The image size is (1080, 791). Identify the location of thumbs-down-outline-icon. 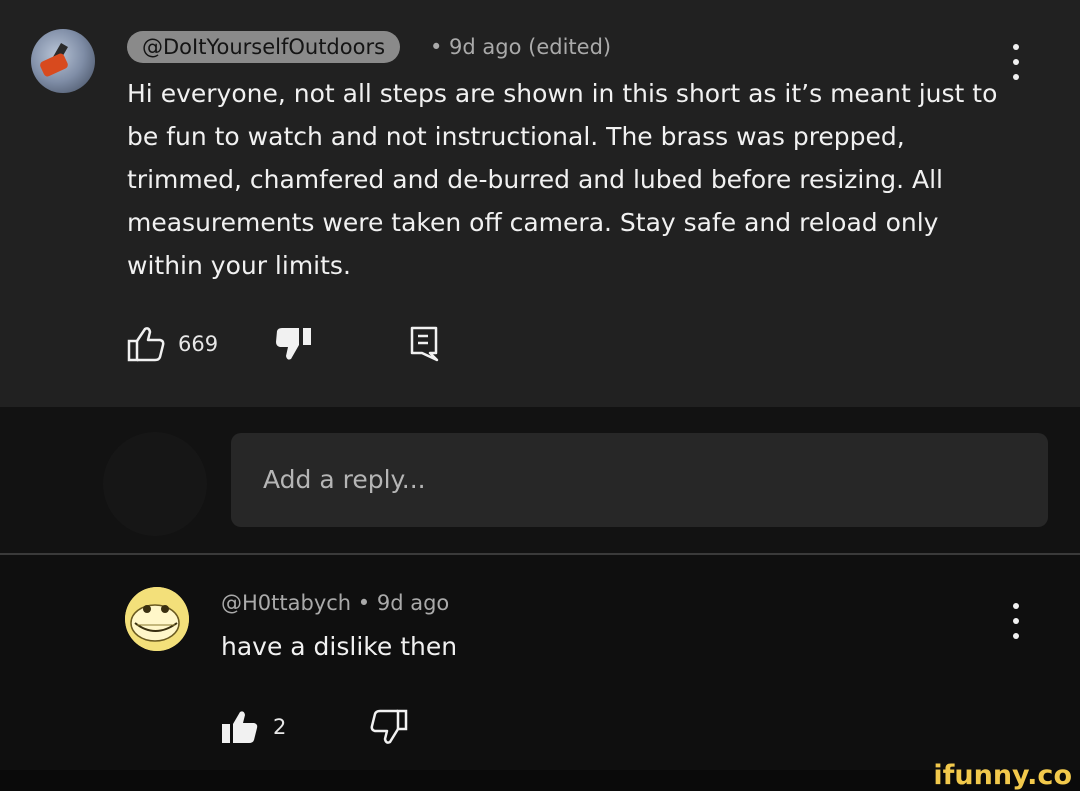
(389, 726).